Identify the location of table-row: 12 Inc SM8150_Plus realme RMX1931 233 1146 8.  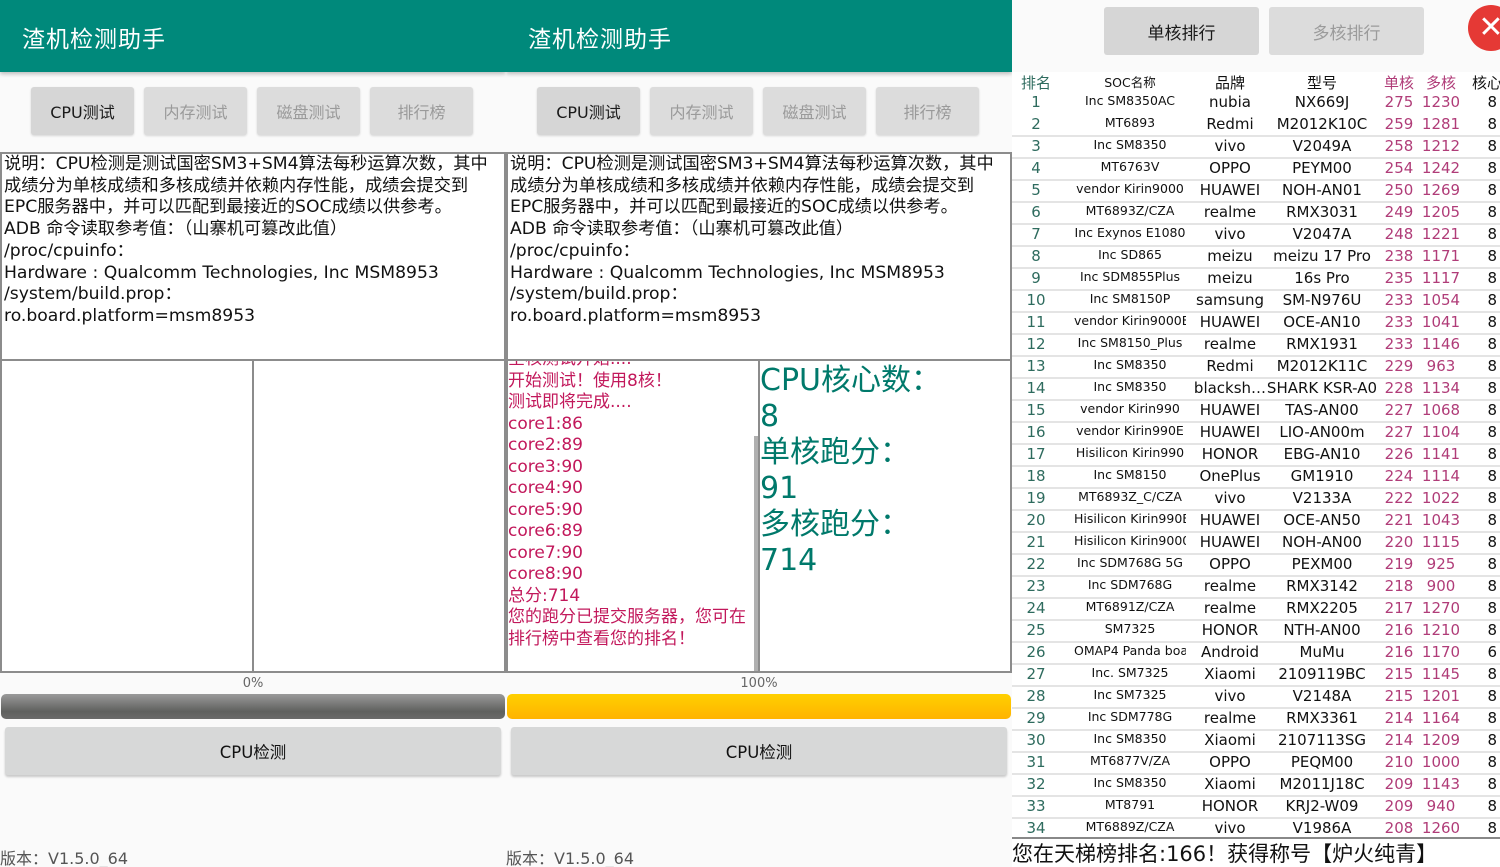
(1256, 346).